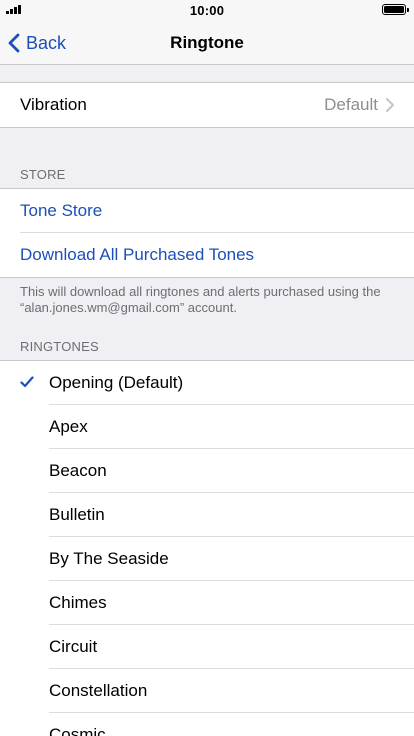 The width and height of the screenshot is (414, 736). Describe the element at coordinates (395, 9) in the screenshot. I see `battery-icon` at that location.